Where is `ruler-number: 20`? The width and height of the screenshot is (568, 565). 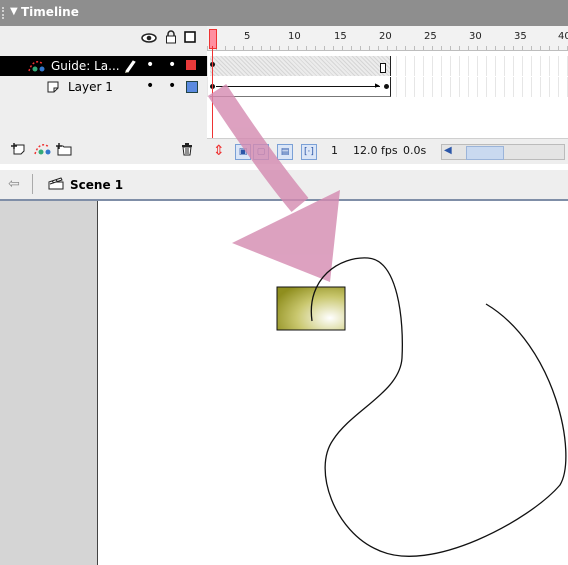 ruler-number: 20 is located at coordinates (385, 36).